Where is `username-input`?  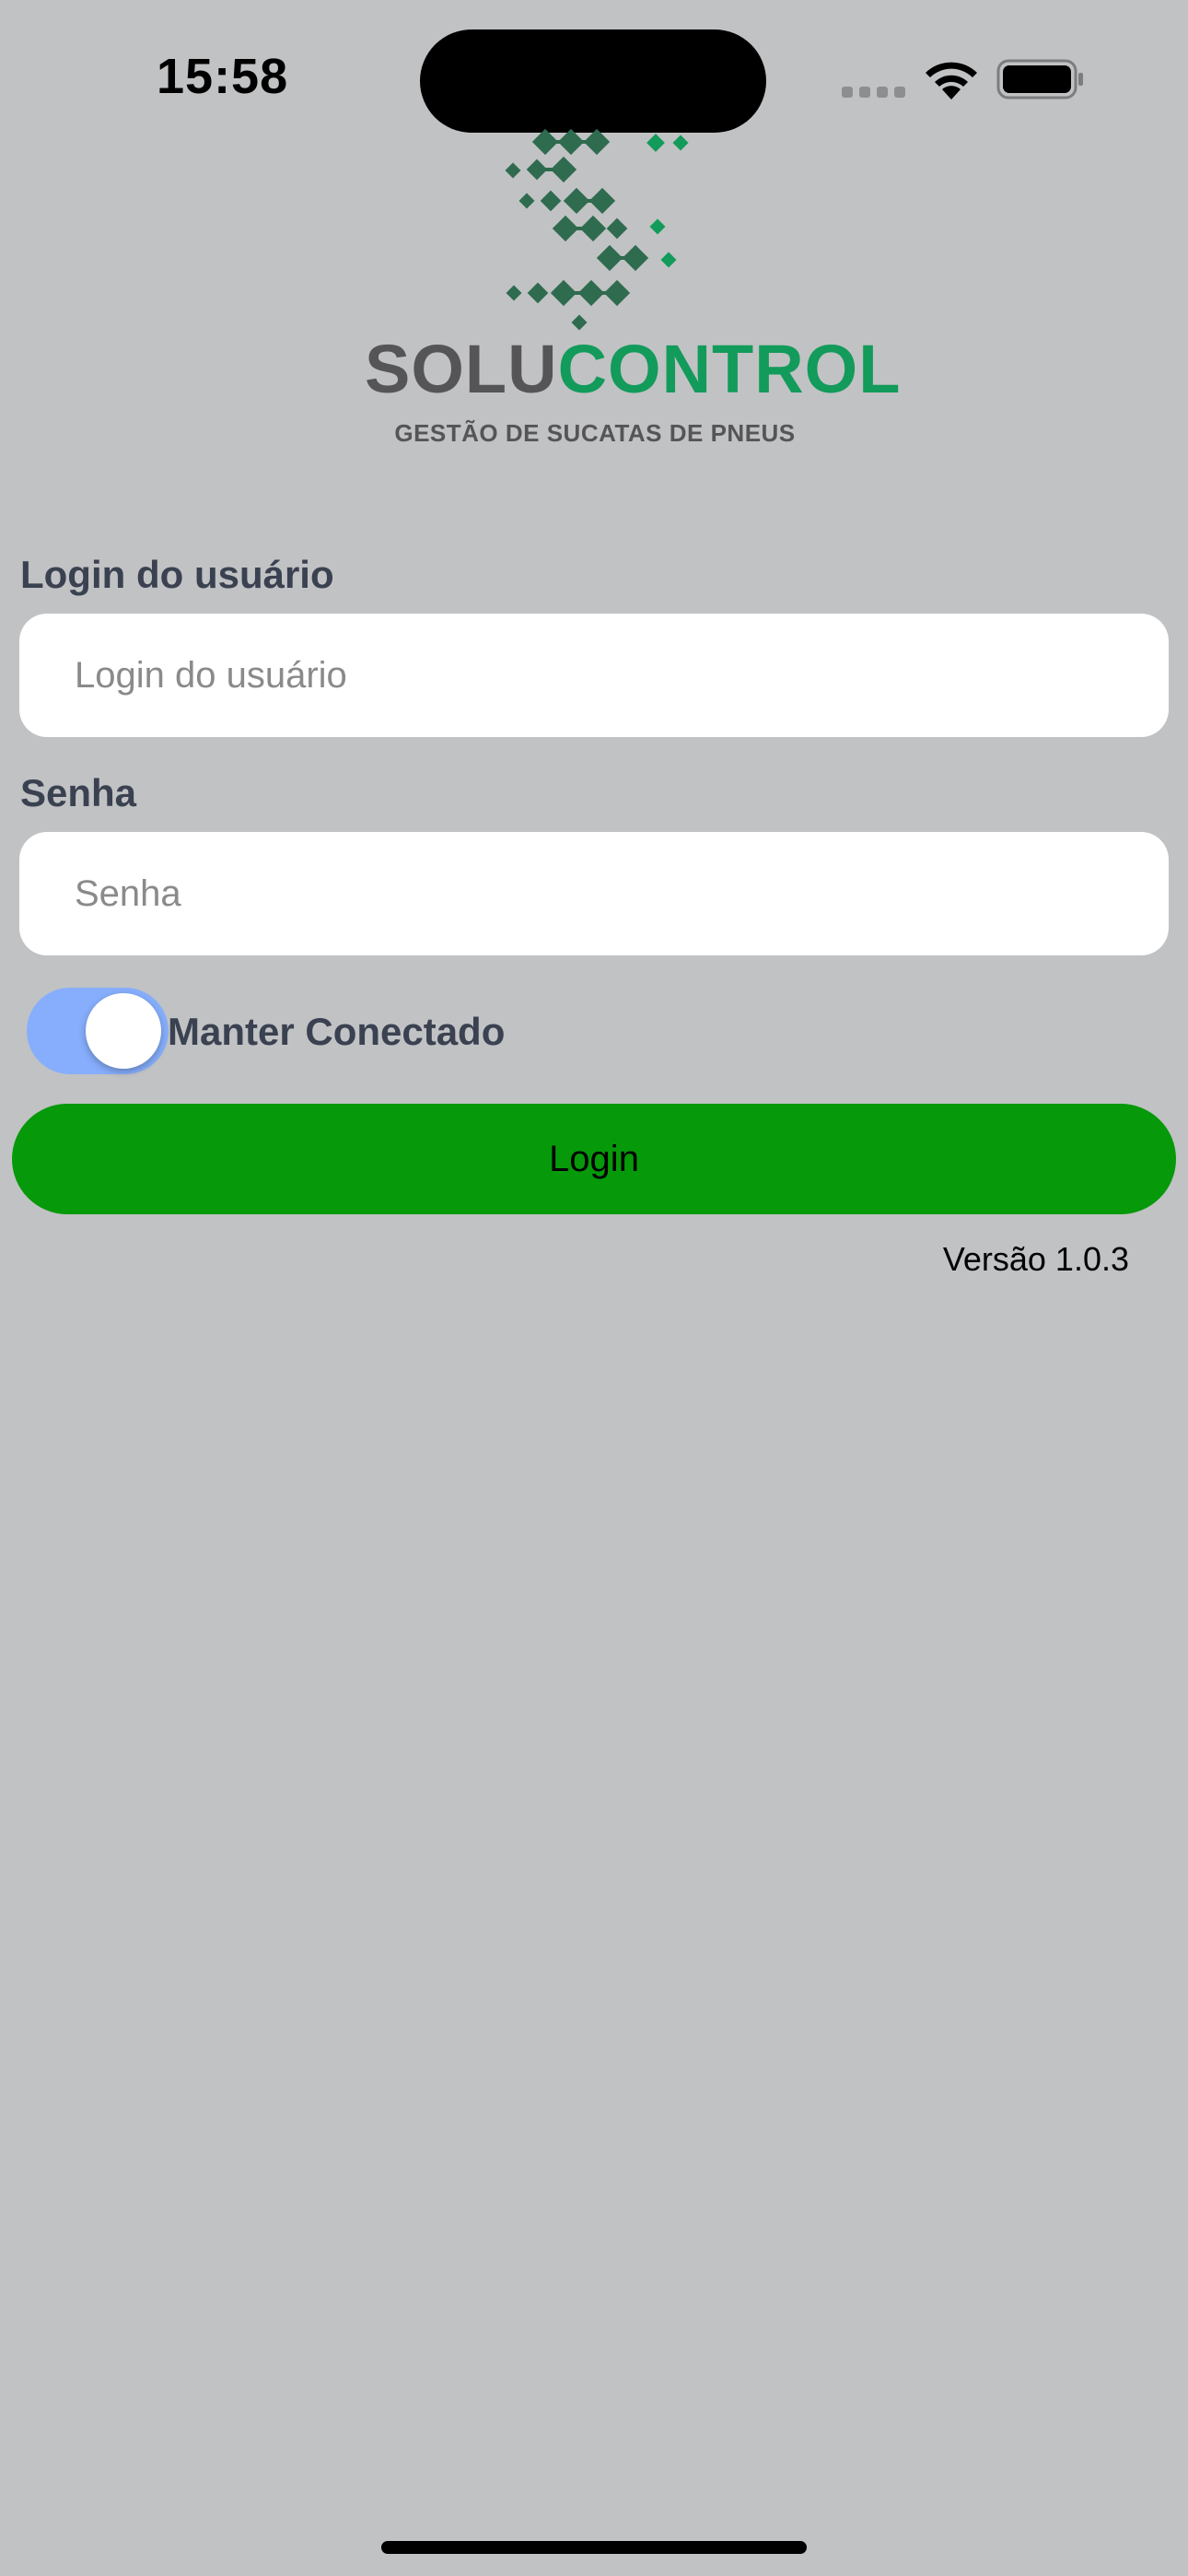 username-input is located at coordinates (594, 675).